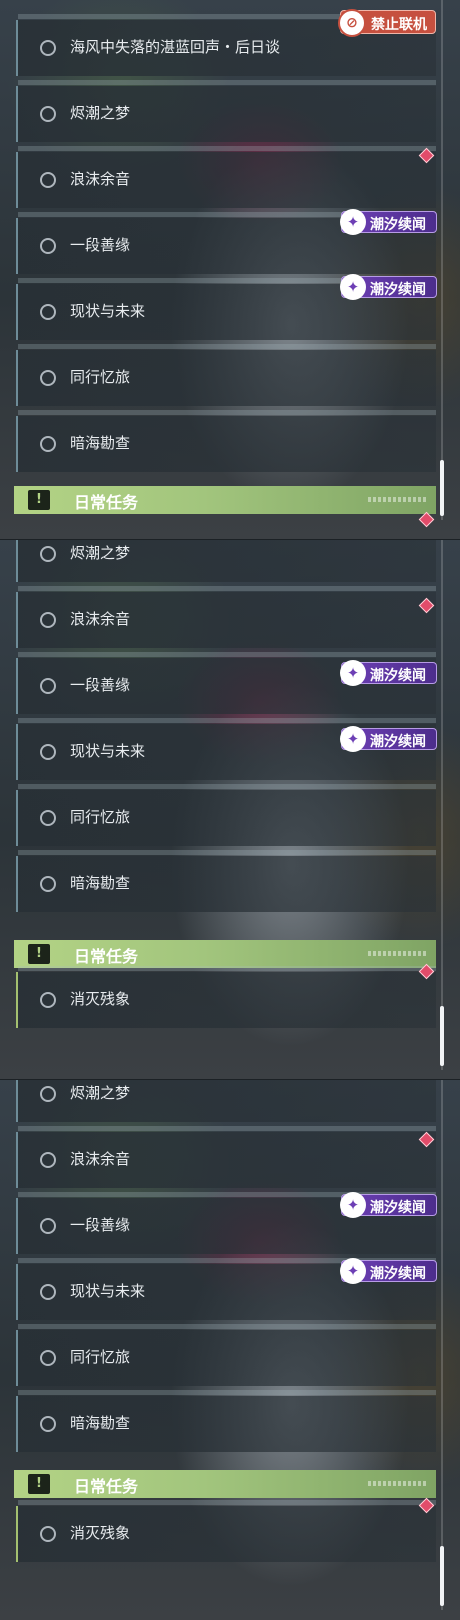 The height and width of the screenshot is (1620, 460). What do you see at coordinates (426, 519) in the screenshot?
I see `red-diamond-icon` at bounding box center [426, 519].